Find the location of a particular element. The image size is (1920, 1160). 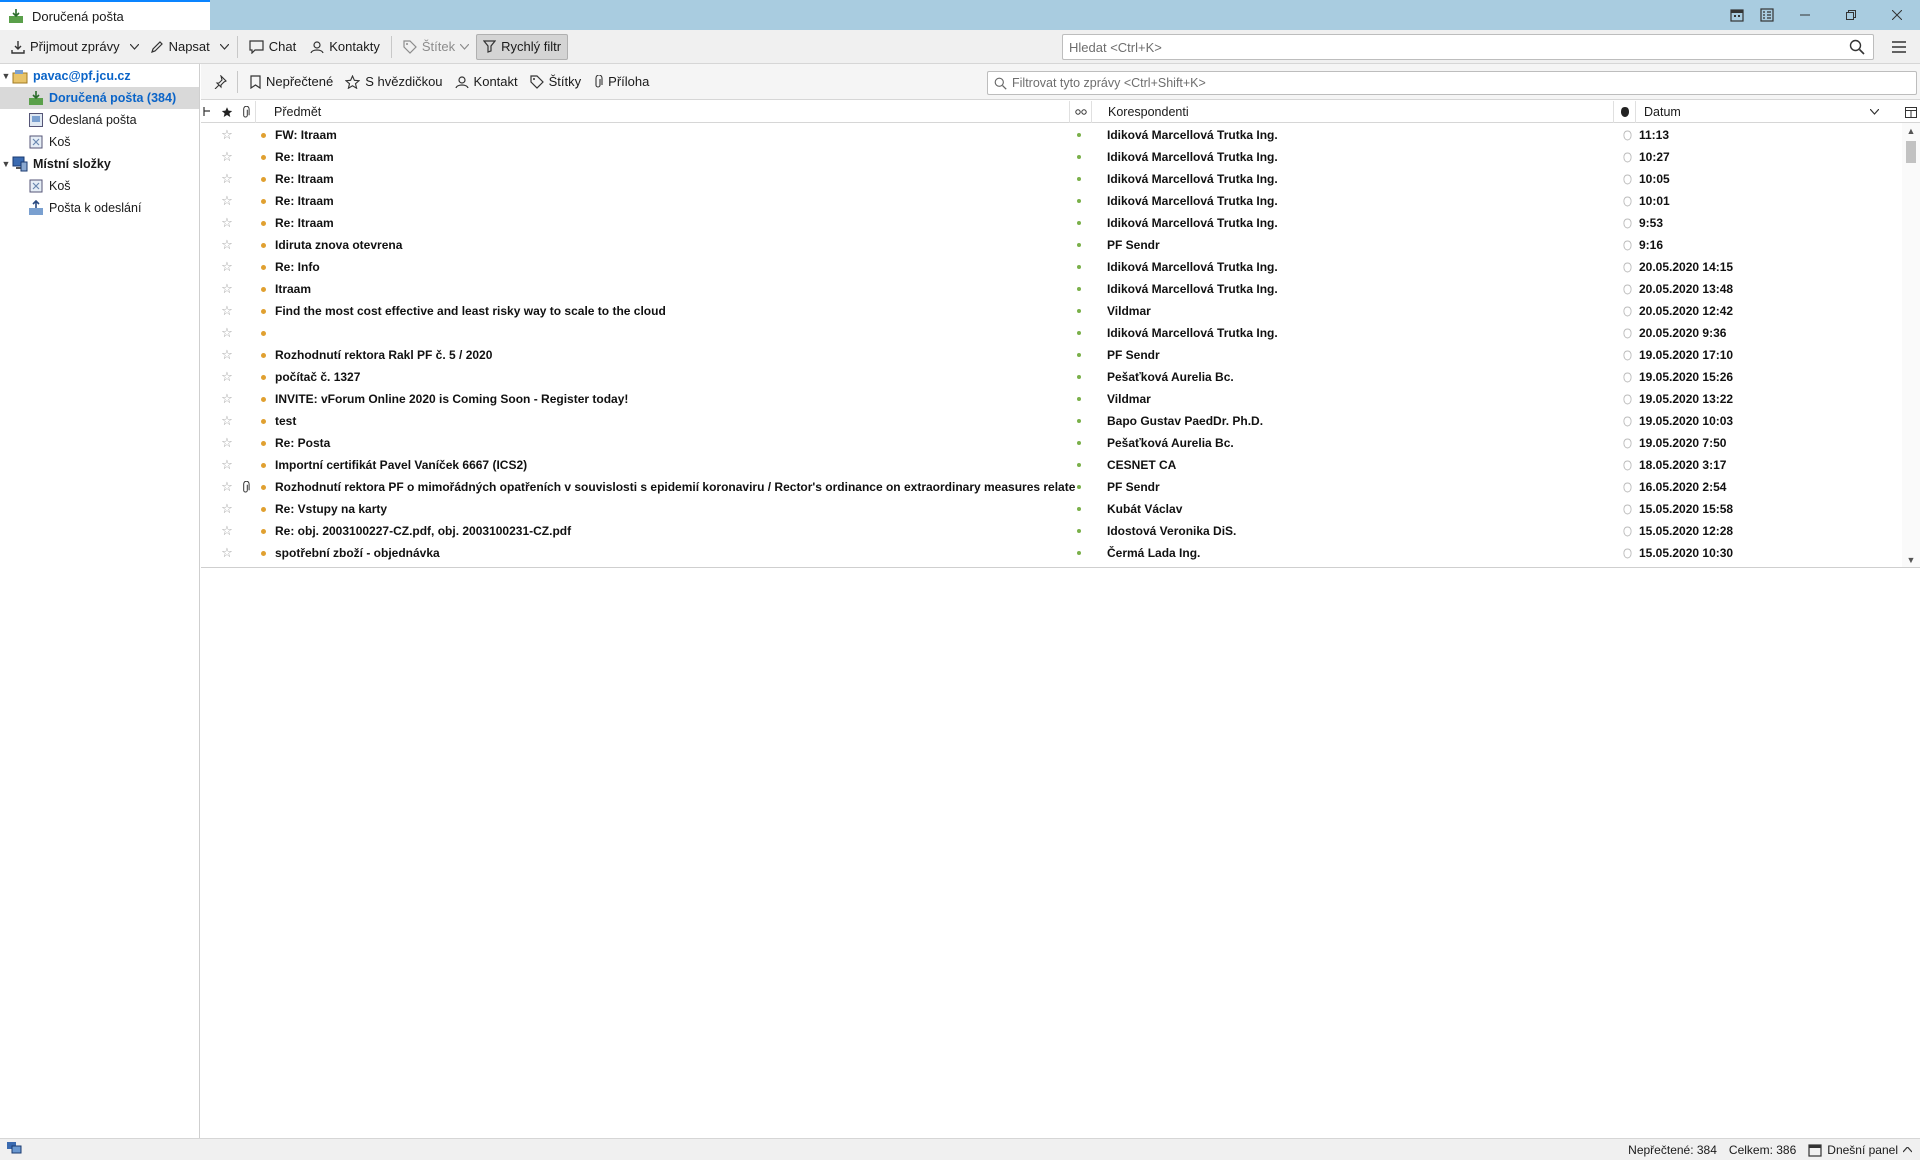

tag-button: Štítek is located at coordinates (436, 47).